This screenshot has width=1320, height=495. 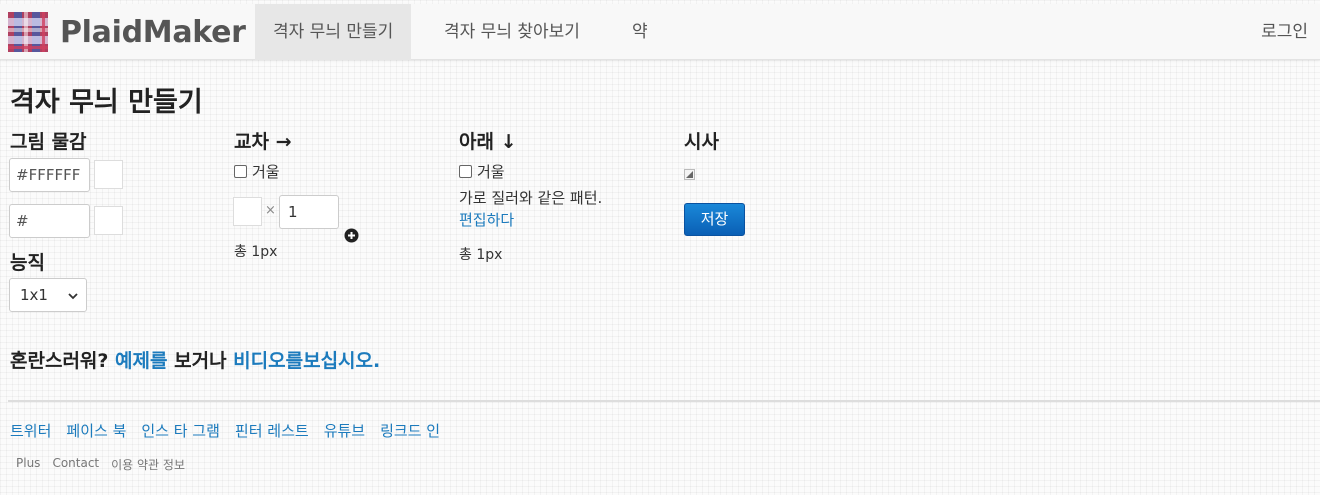 I want to click on login-link: 로그인, so click(x=1284, y=32).